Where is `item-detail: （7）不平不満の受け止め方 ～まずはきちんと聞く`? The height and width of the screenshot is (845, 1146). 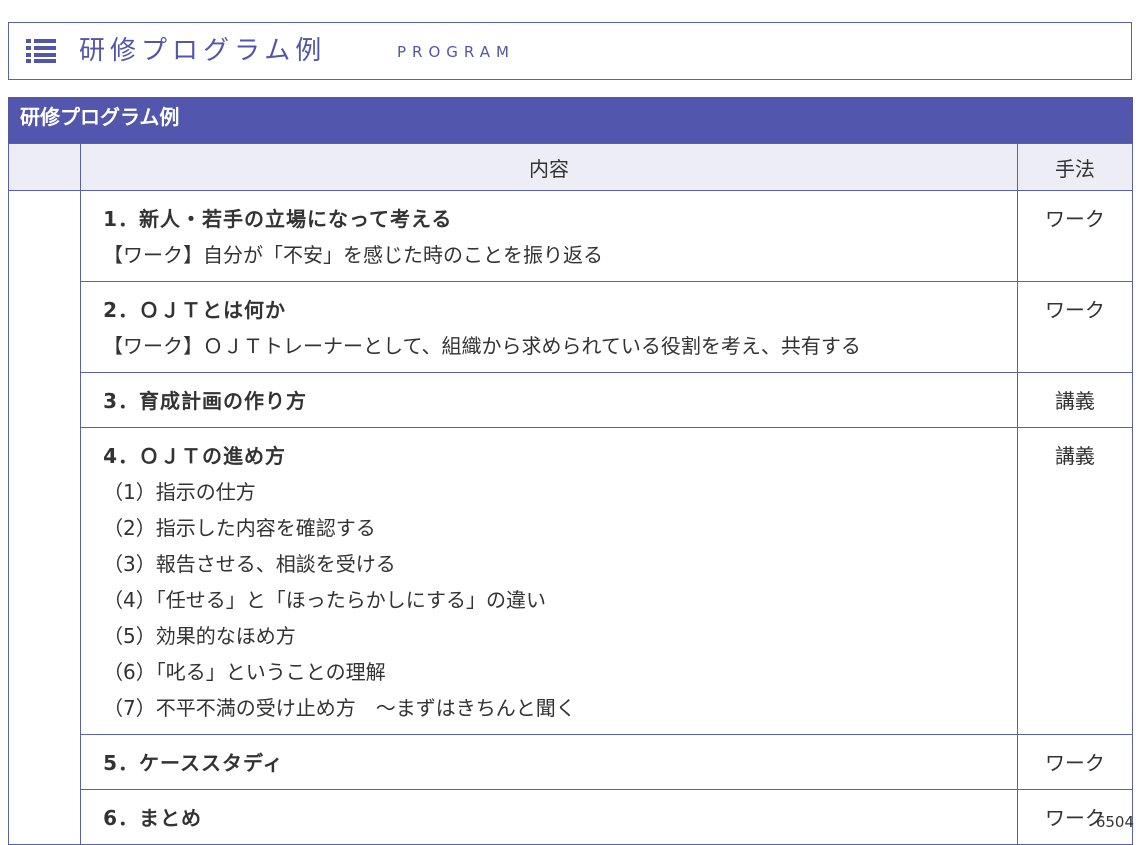
item-detail: （7）不平不満の受け止め方 ～まずはきちんと聞く is located at coordinates (339, 708).